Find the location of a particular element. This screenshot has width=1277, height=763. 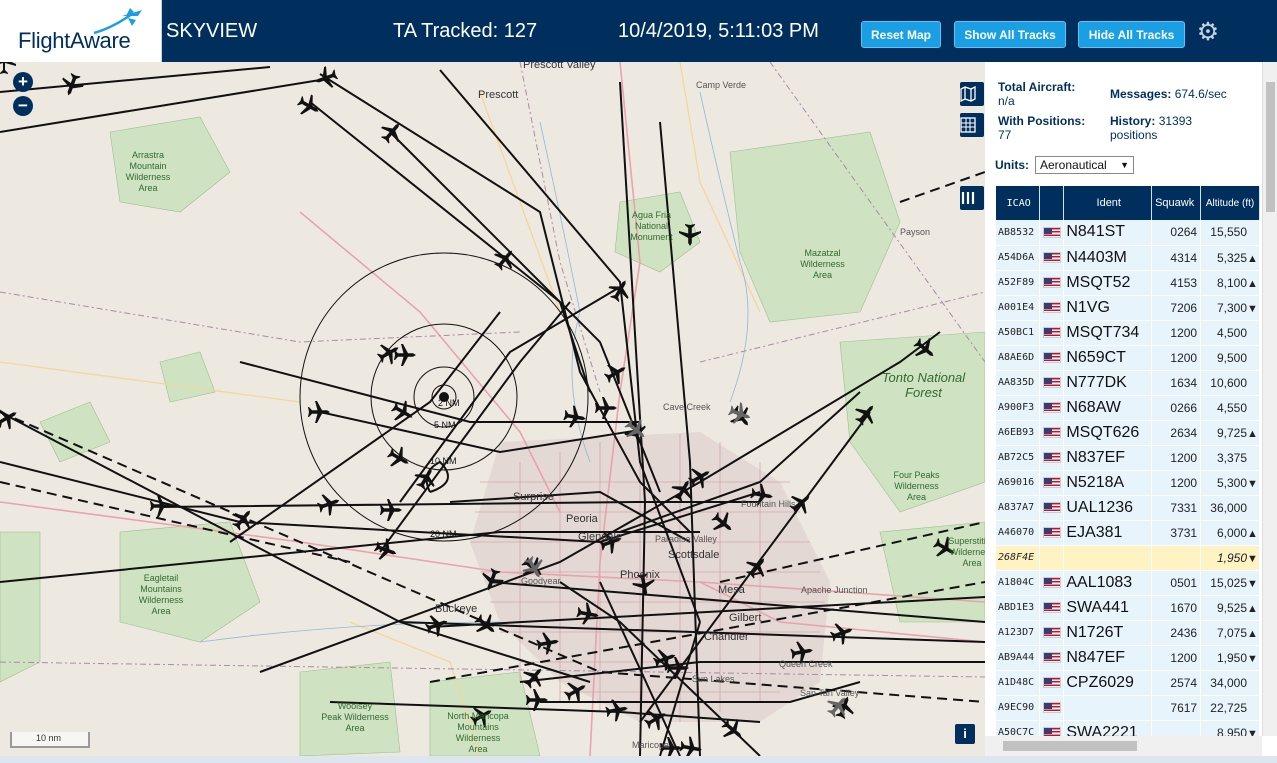

trend-arrow-icon: ▲ is located at coordinates (1252, 258).